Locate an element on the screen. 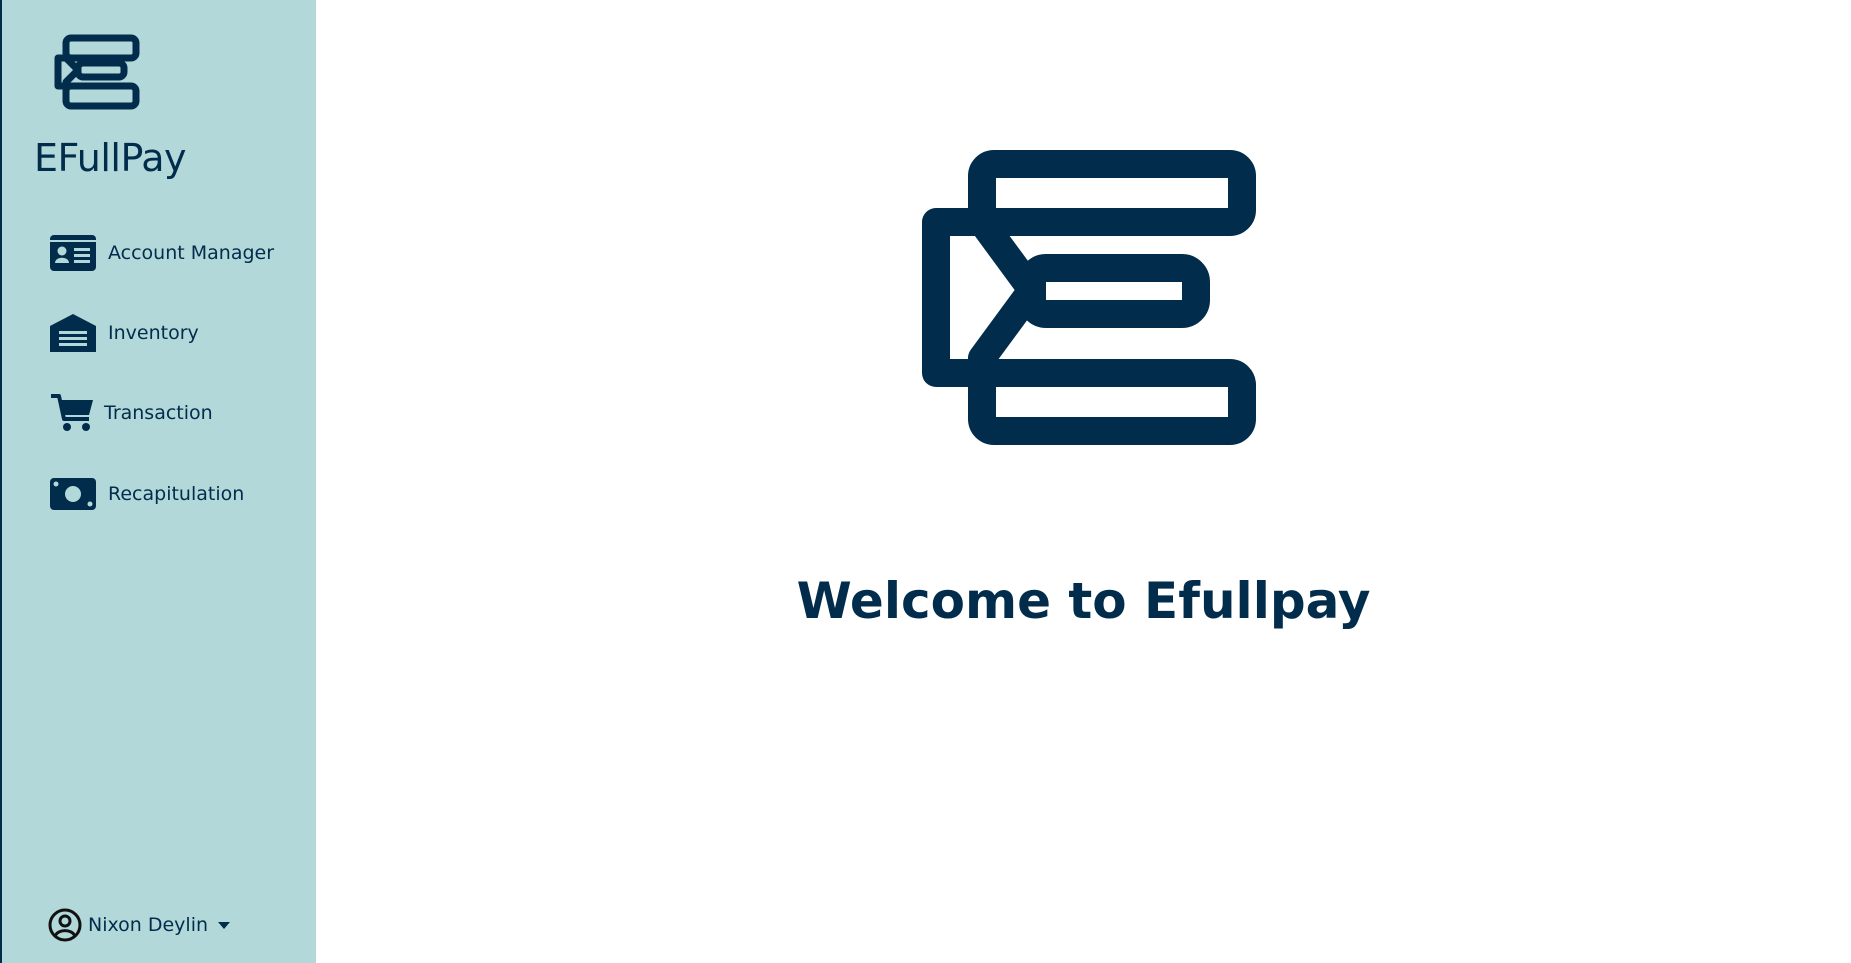 The image size is (1851, 963). user-circle-icon is located at coordinates (65, 925).